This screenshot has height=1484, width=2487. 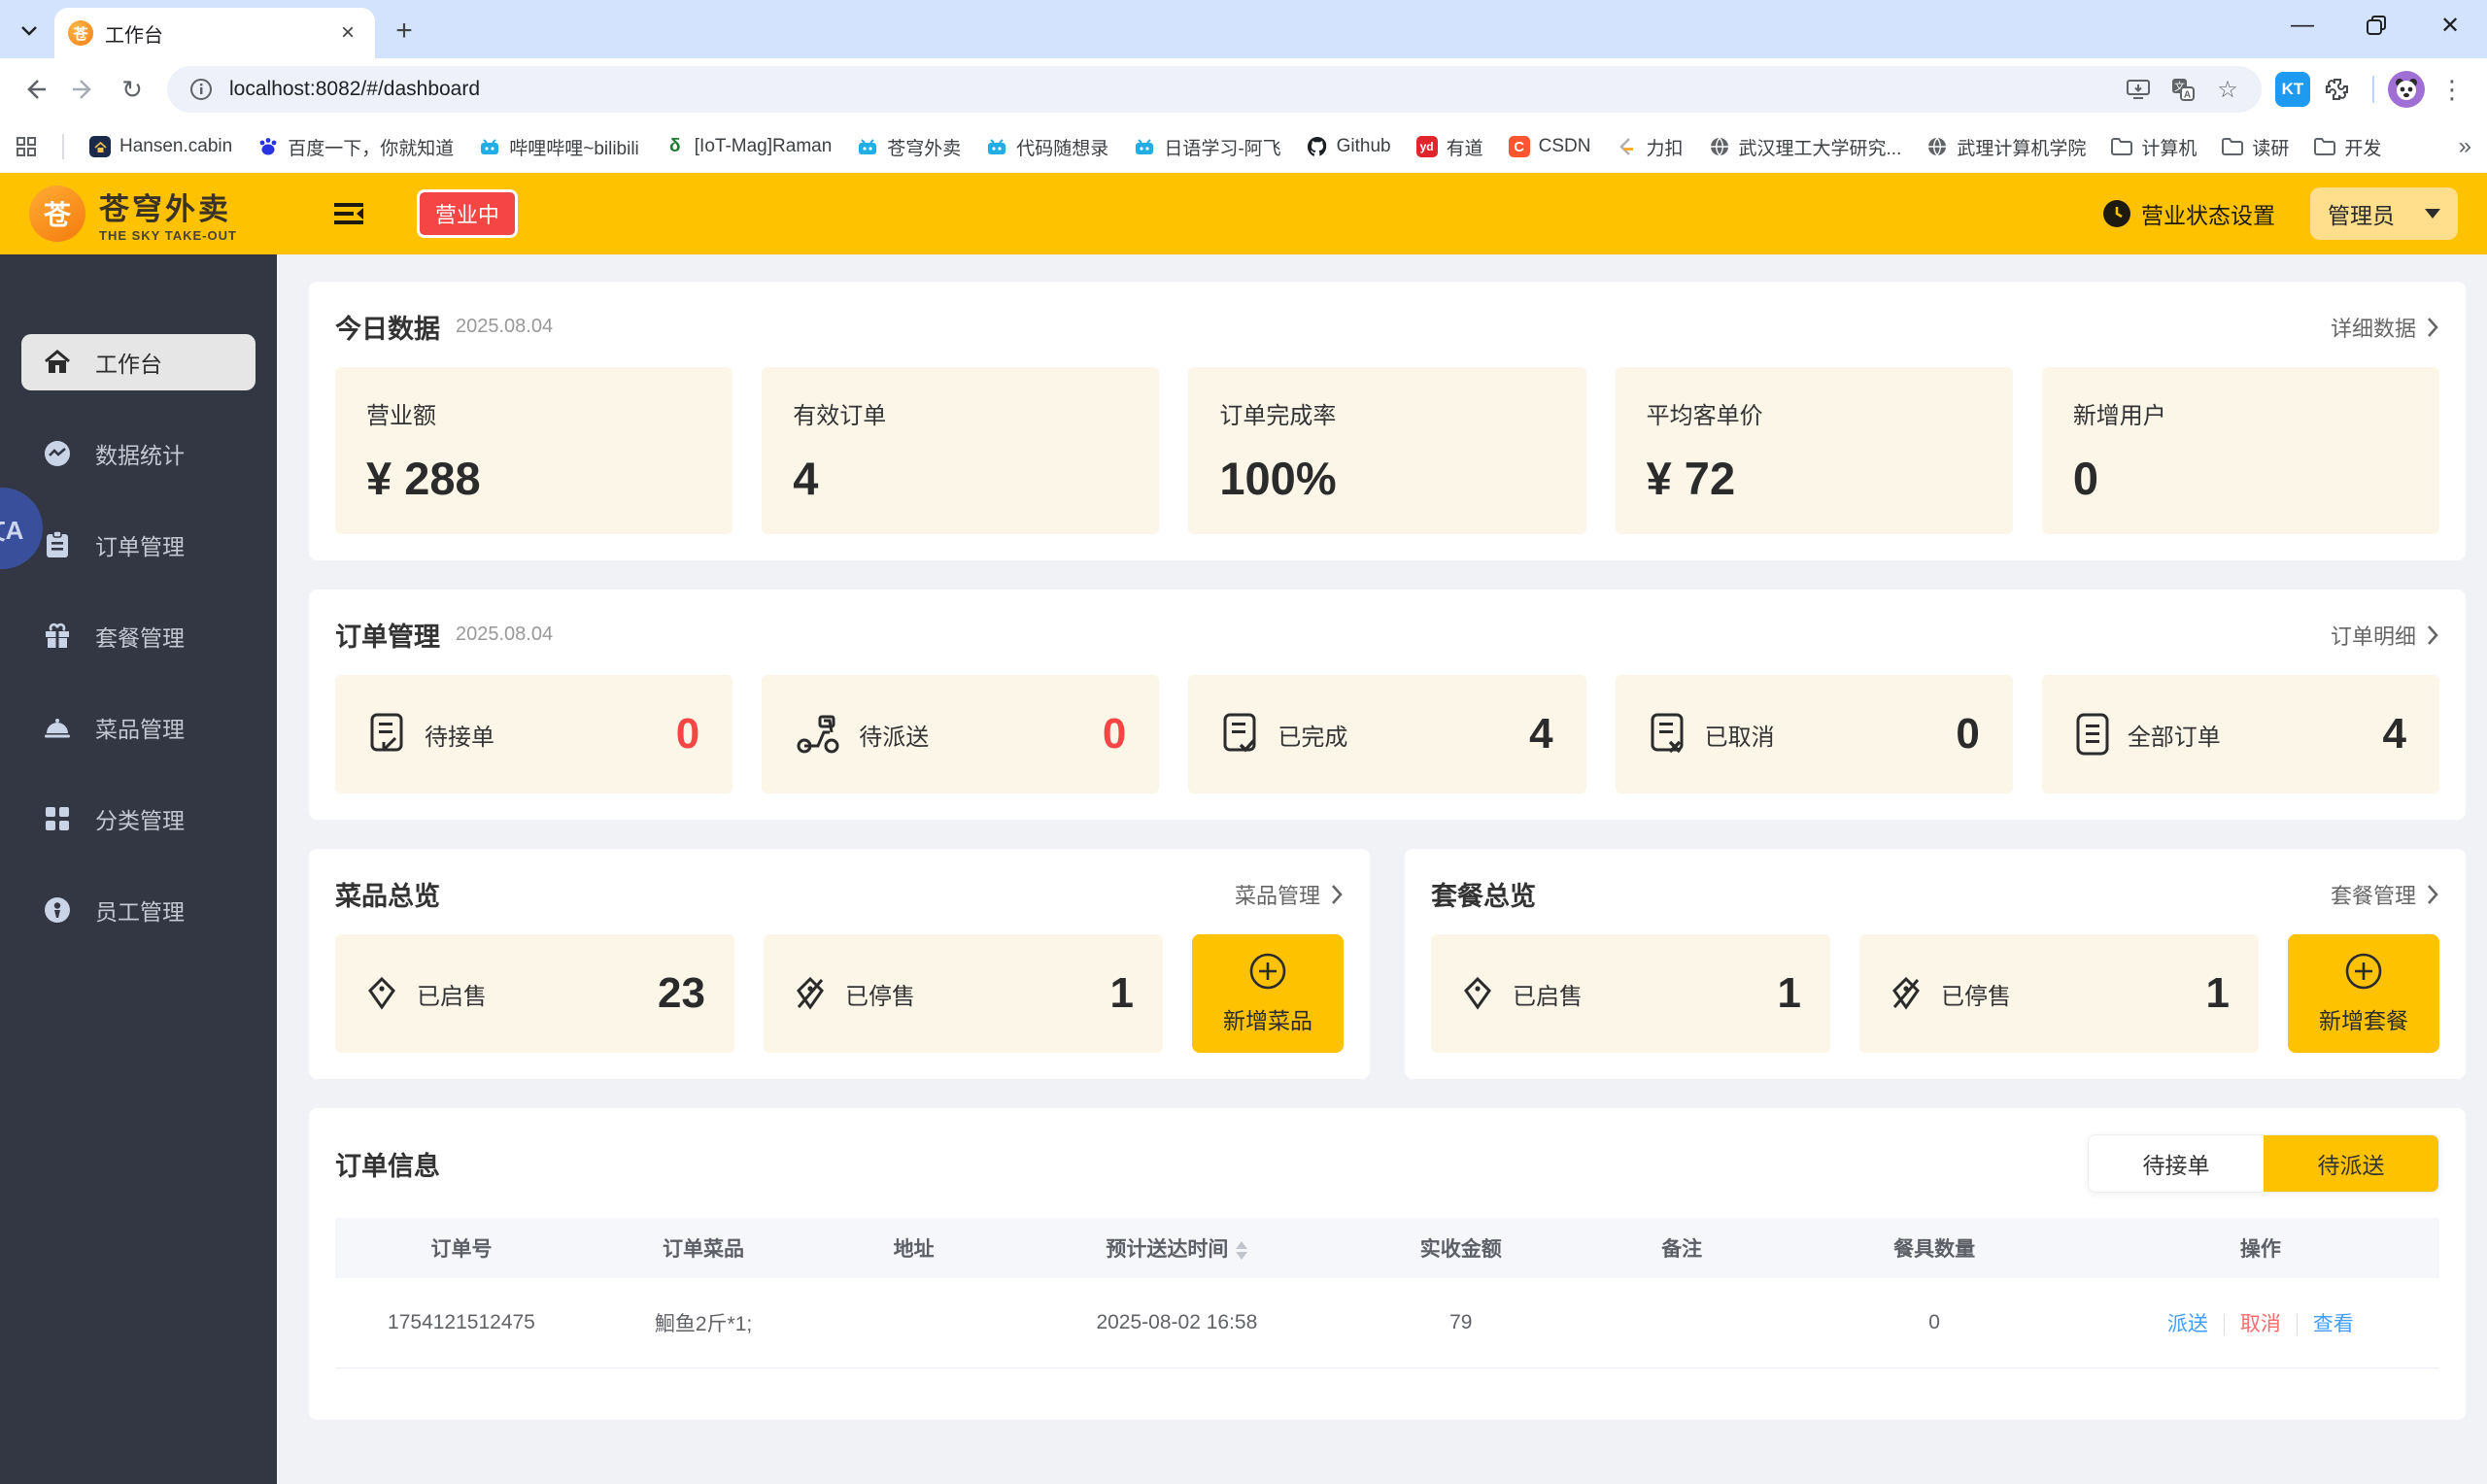 What do you see at coordinates (961, 734) in the screenshot?
I see `order-card-pending-delivery: 待派送 0` at bounding box center [961, 734].